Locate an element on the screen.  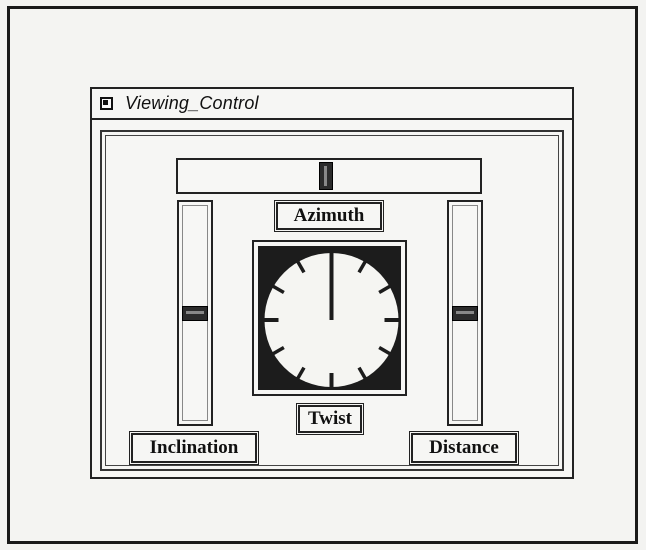
twist-dial is located at coordinates (329, 318).